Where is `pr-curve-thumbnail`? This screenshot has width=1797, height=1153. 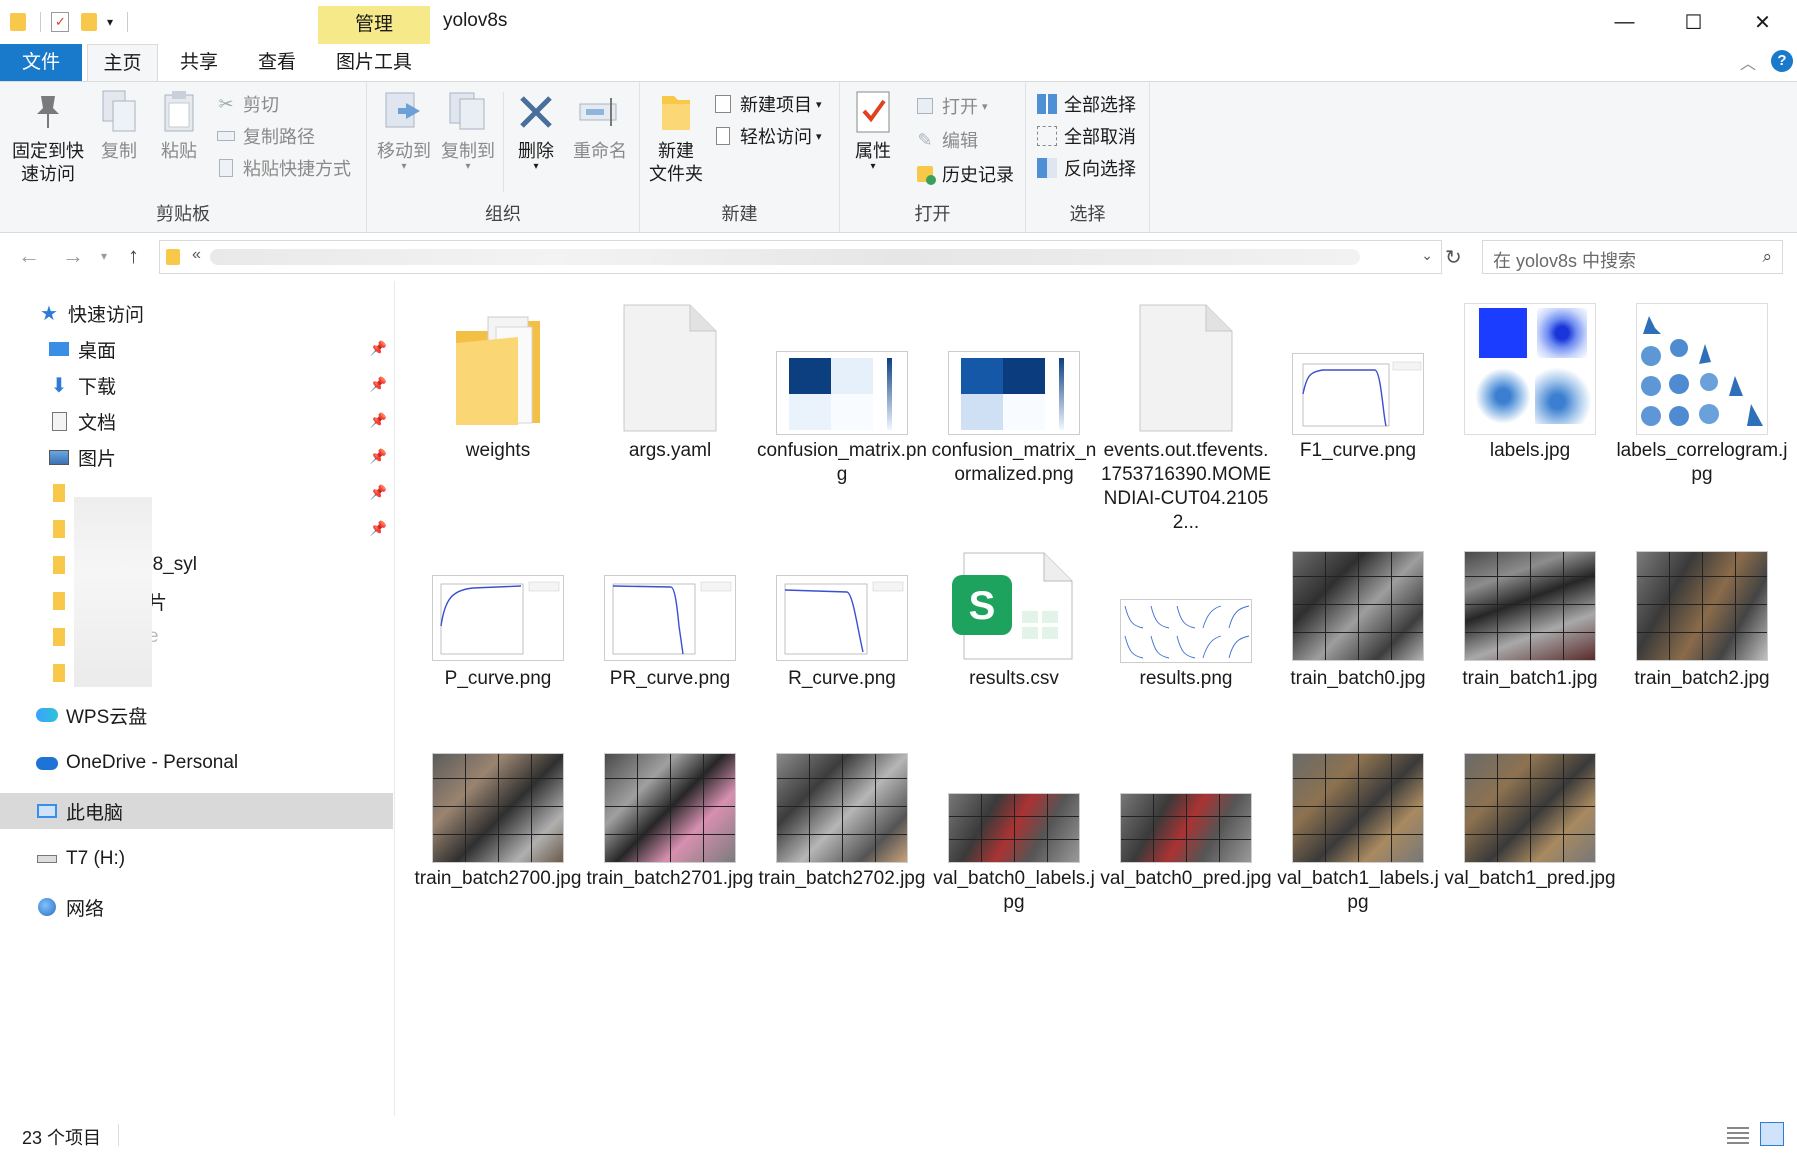 pr-curve-thumbnail is located at coordinates (670, 618).